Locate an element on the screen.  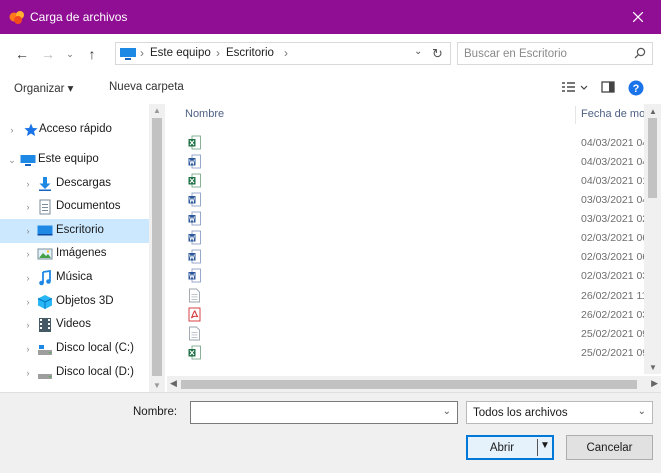
nav-item-label: Descargas is located at coordinates (83, 183).